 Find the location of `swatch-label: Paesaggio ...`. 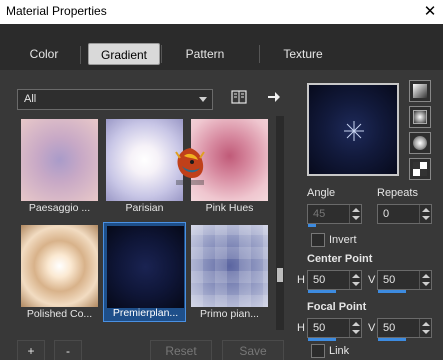

swatch-label: Paesaggio ... is located at coordinates (59, 208).